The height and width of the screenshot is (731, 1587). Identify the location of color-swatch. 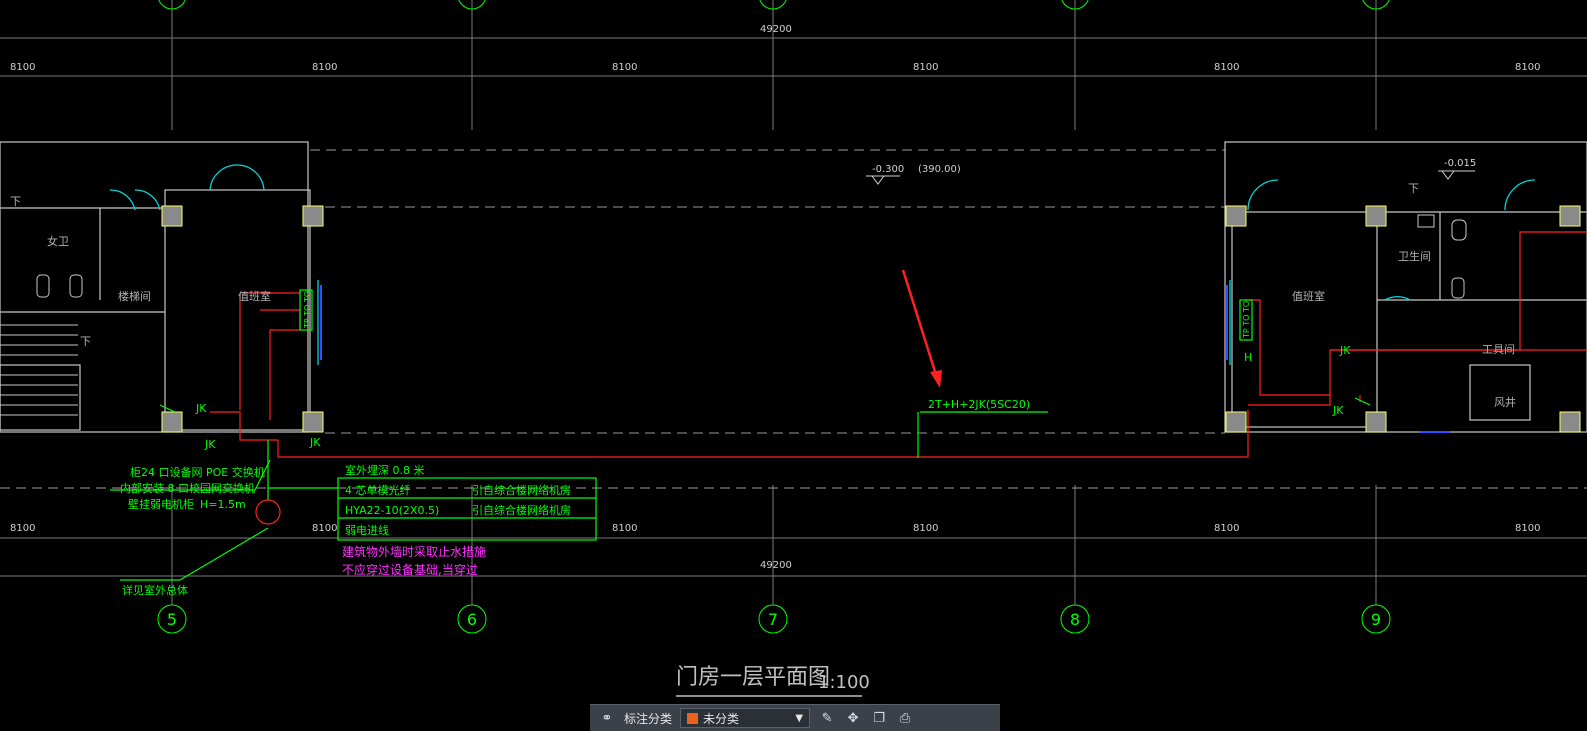
(693, 718).